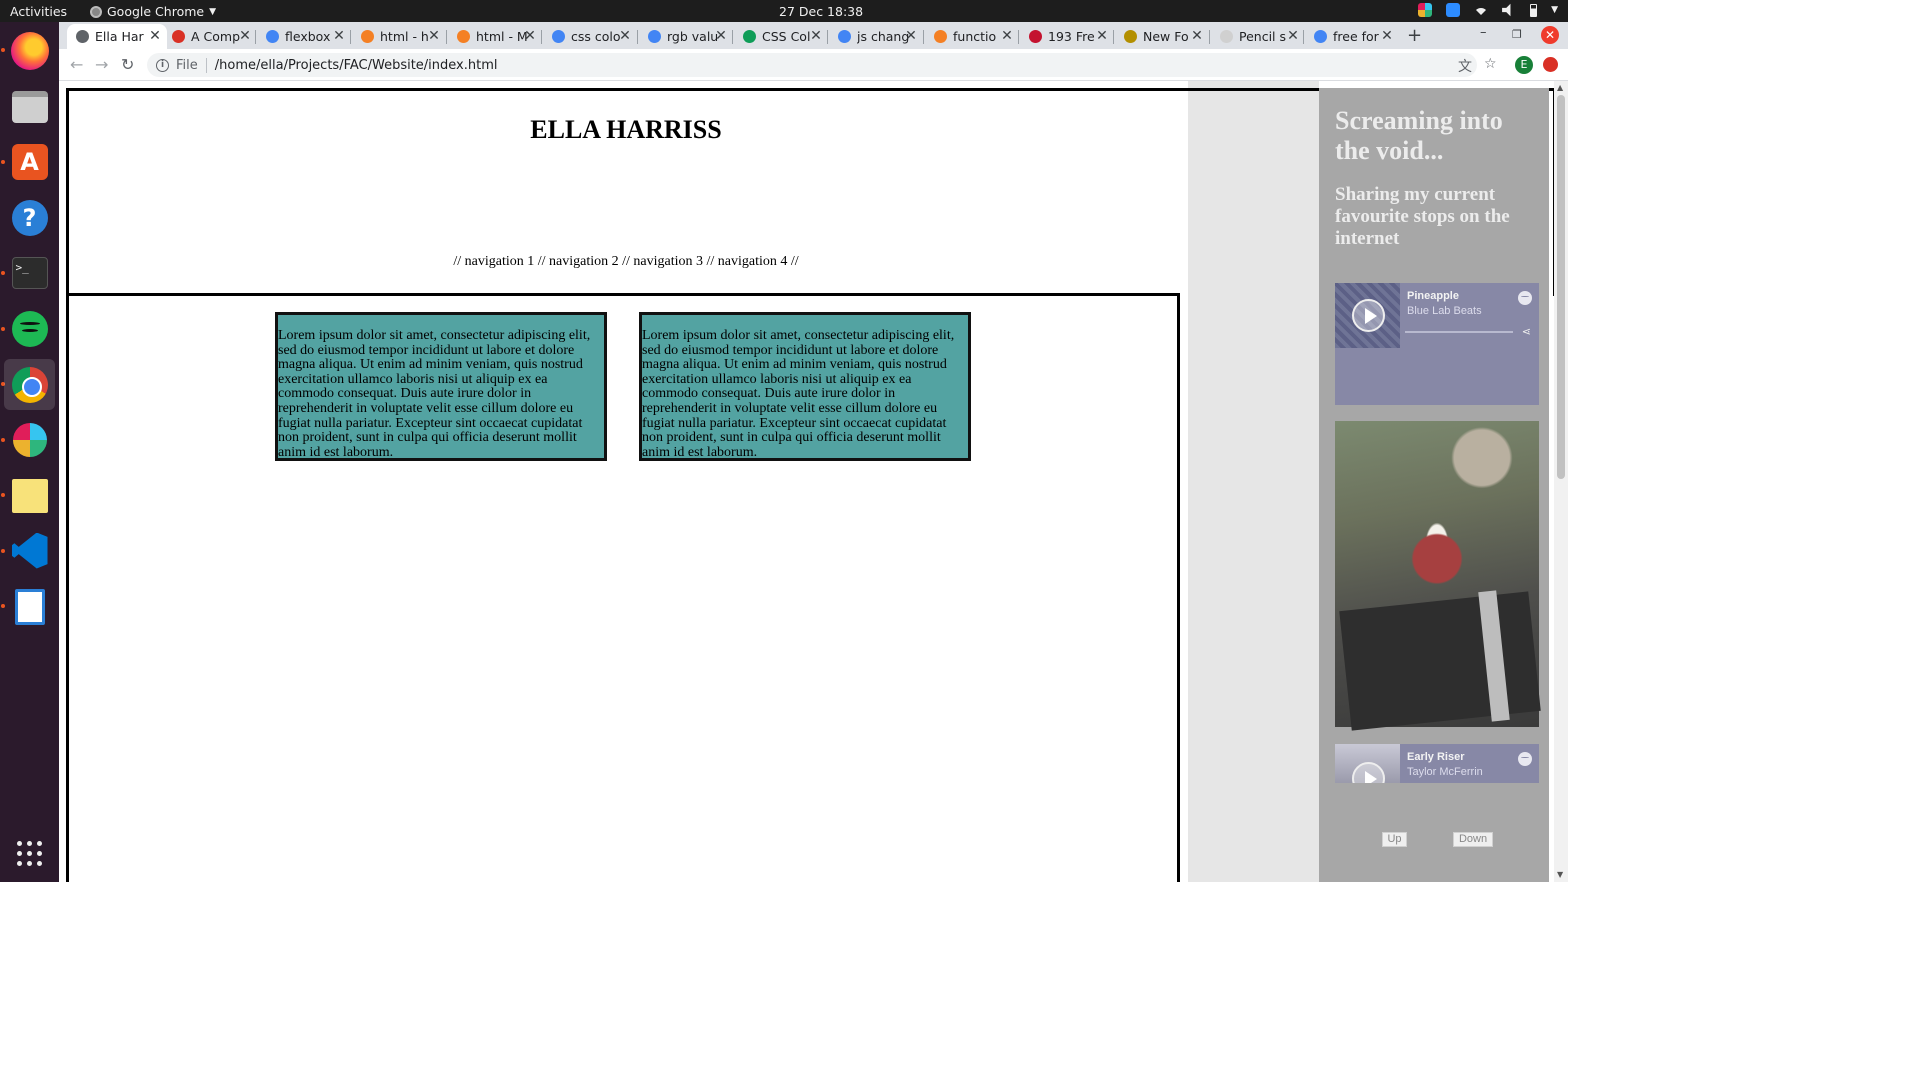  I want to click on scrollbar: ▲ ▼, so click(1561, 481).